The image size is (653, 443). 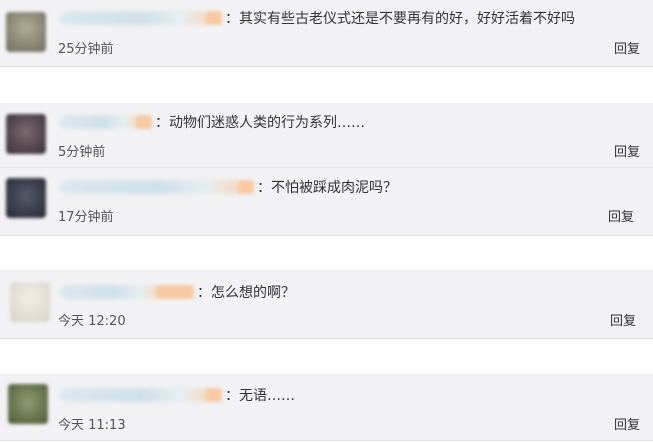 What do you see at coordinates (86, 217) in the screenshot?
I see `comment-time: 17分钟前` at bounding box center [86, 217].